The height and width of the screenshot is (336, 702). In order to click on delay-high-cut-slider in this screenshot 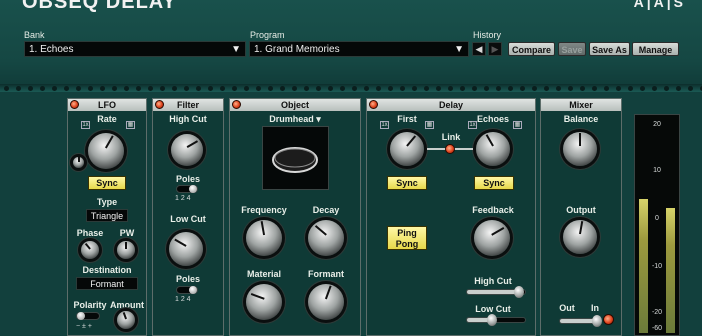, I will do `click(496, 292)`.